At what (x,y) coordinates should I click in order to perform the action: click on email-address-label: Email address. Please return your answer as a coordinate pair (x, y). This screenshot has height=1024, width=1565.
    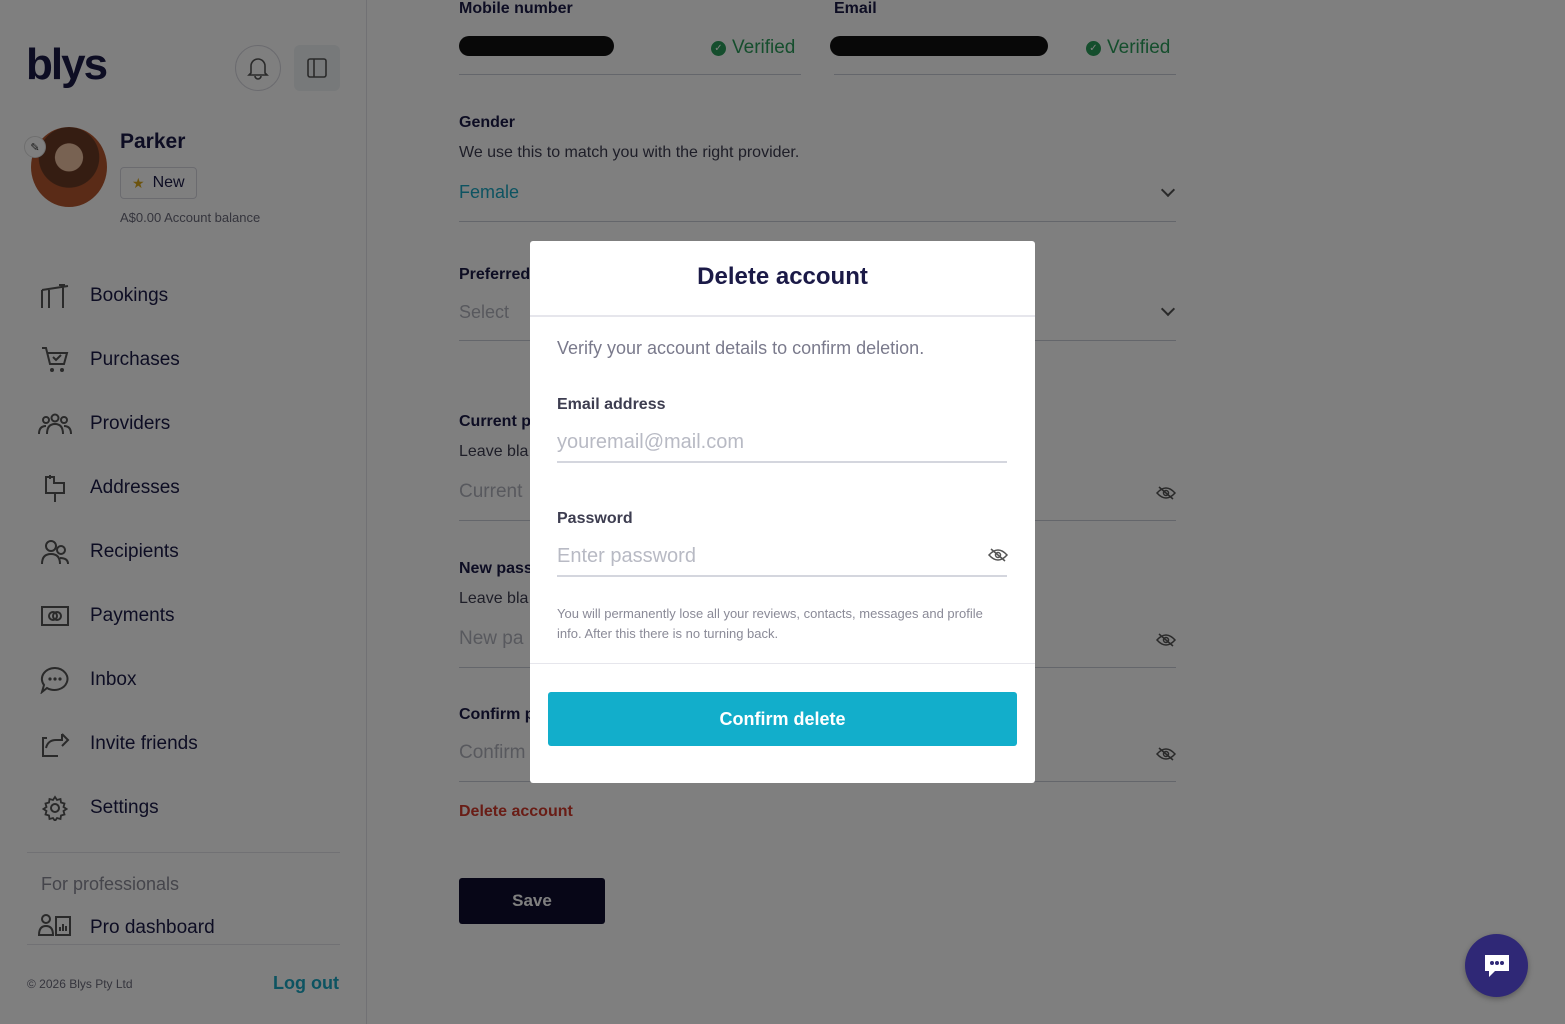
    Looking at the image, I should click on (611, 404).